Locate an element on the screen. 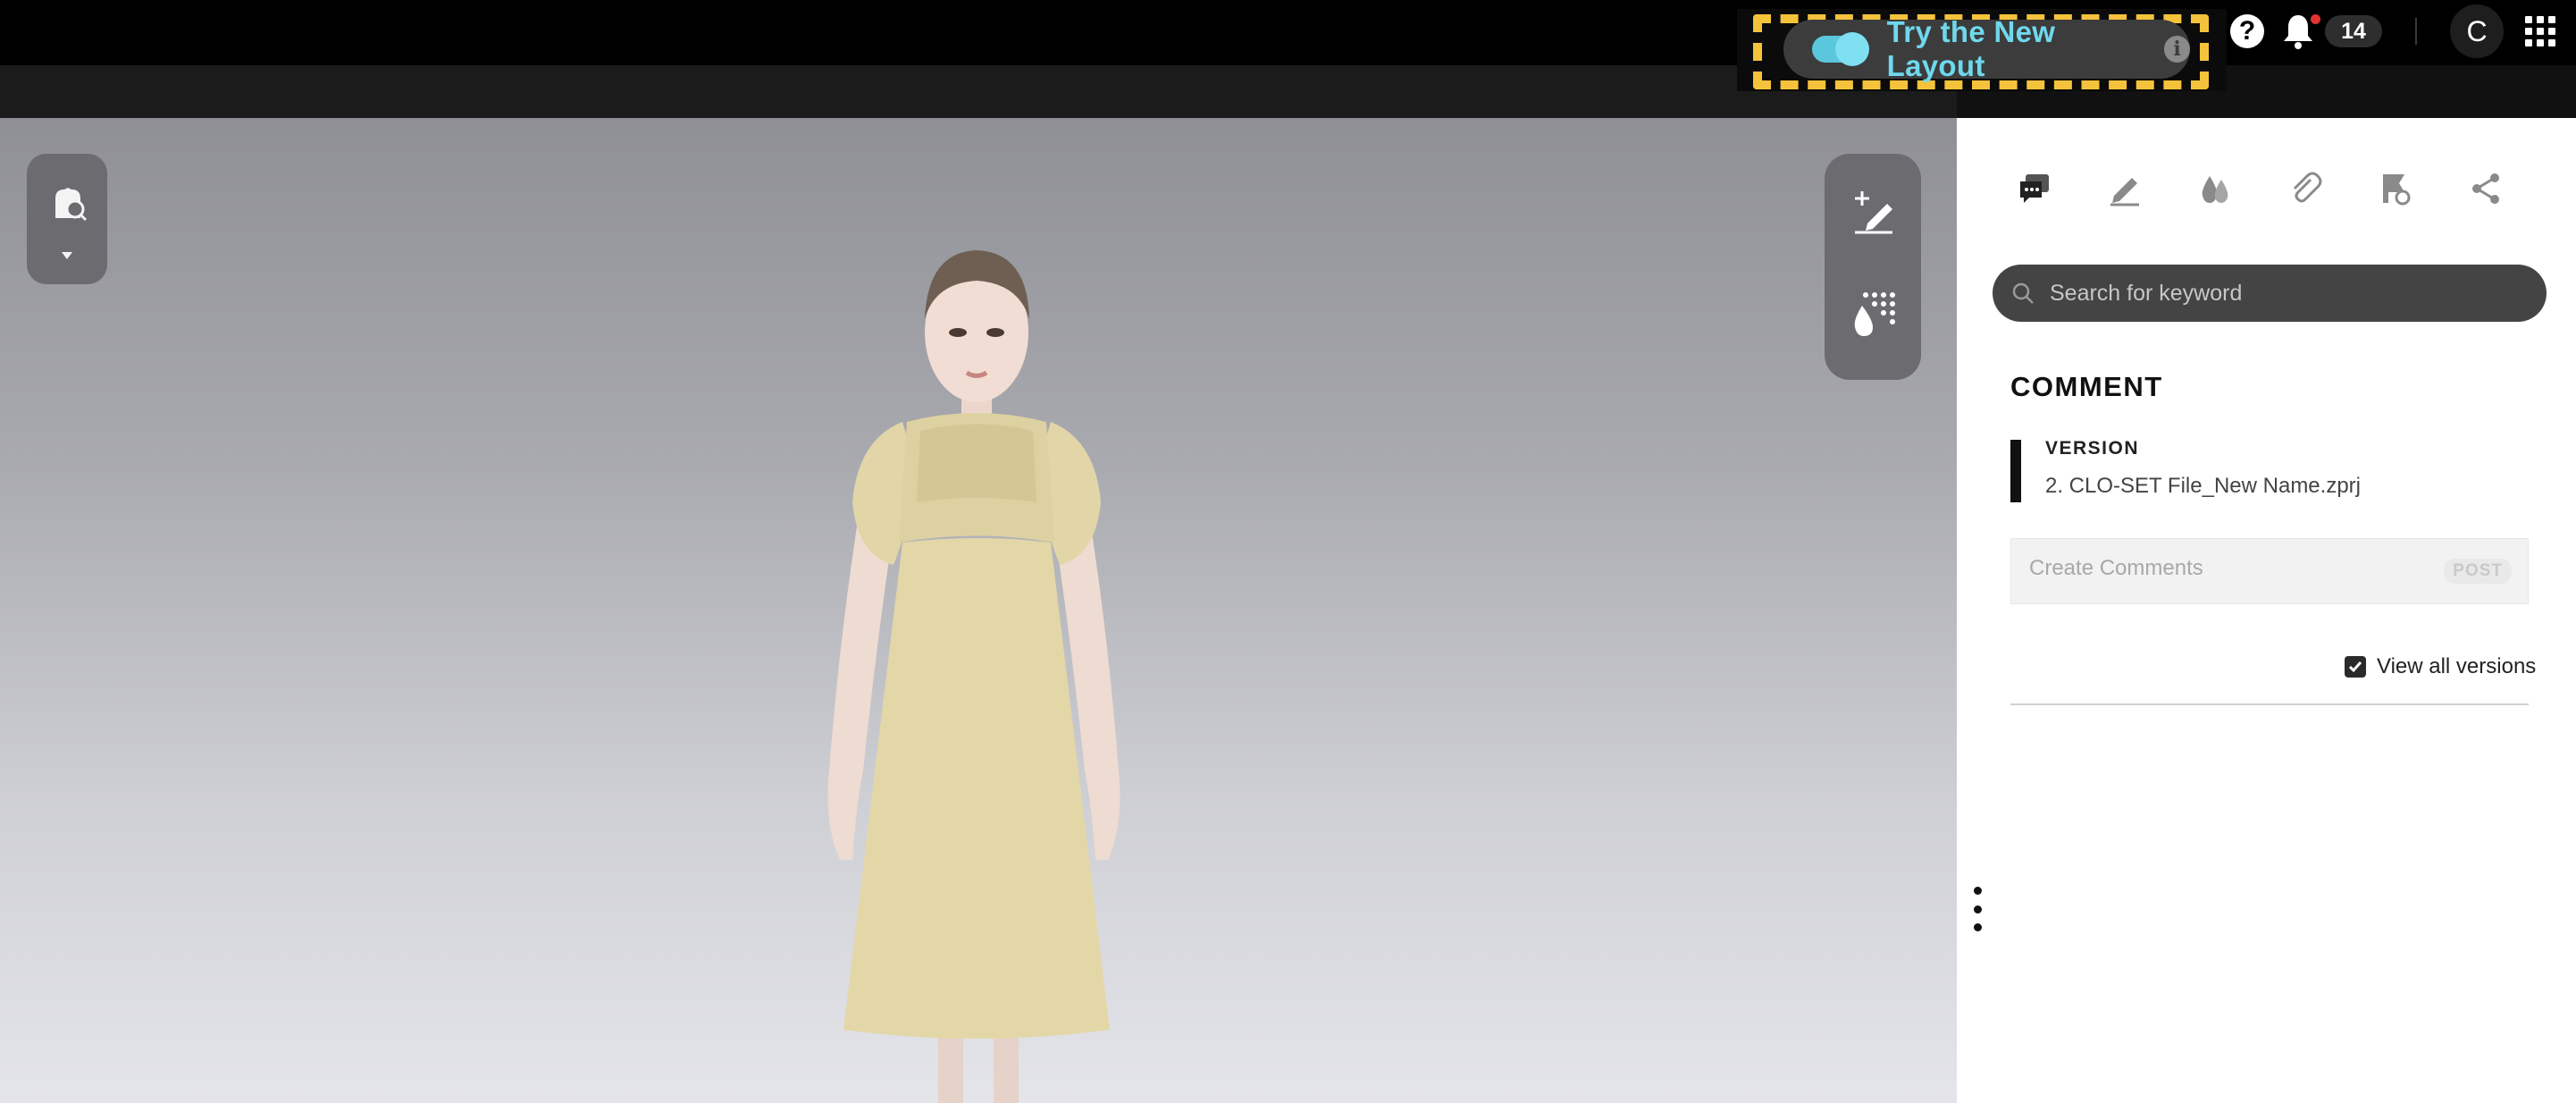  checkmark-icon is located at coordinates (2355, 667).